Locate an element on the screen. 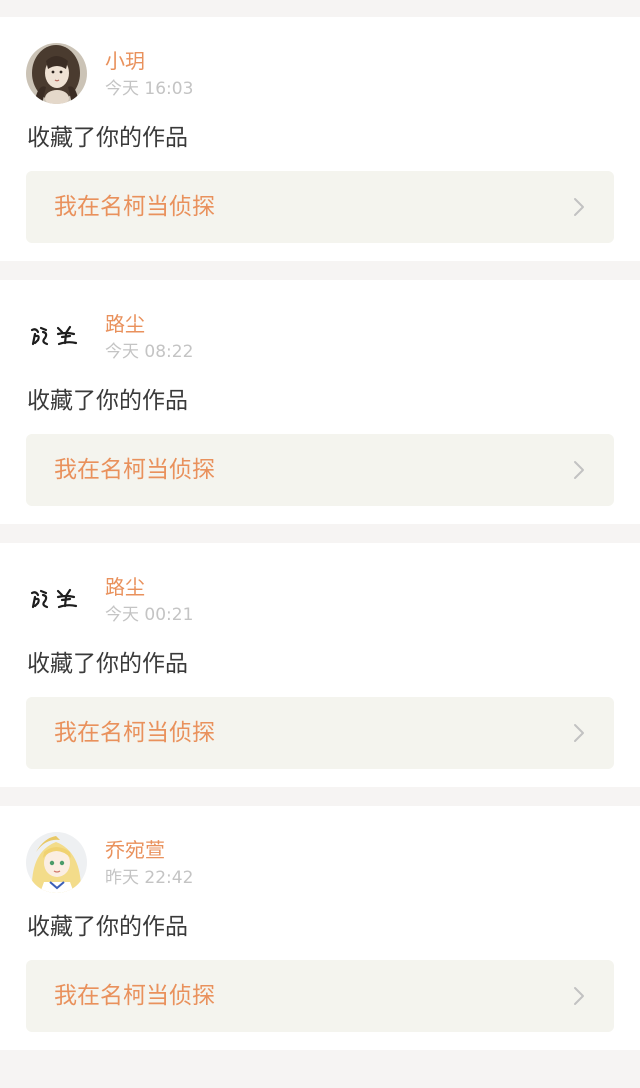 The width and height of the screenshot is (640, 1088). anime-avatar-icon is located at coordinates (56, 862).